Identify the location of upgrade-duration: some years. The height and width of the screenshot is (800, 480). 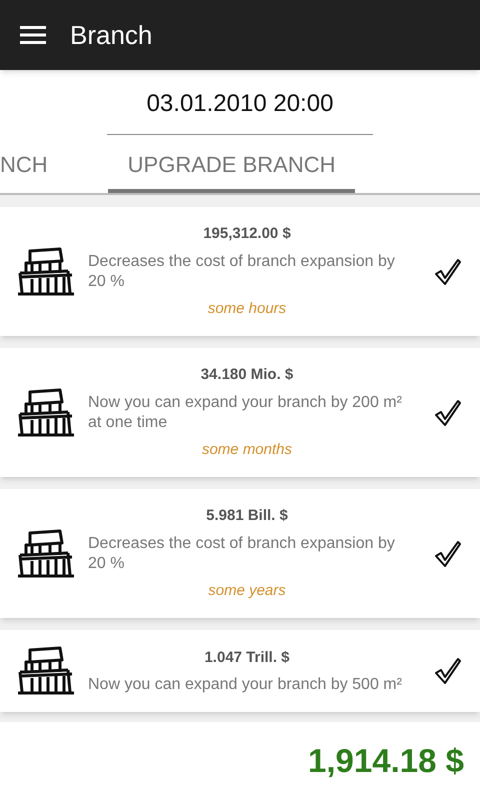
(247, 590).